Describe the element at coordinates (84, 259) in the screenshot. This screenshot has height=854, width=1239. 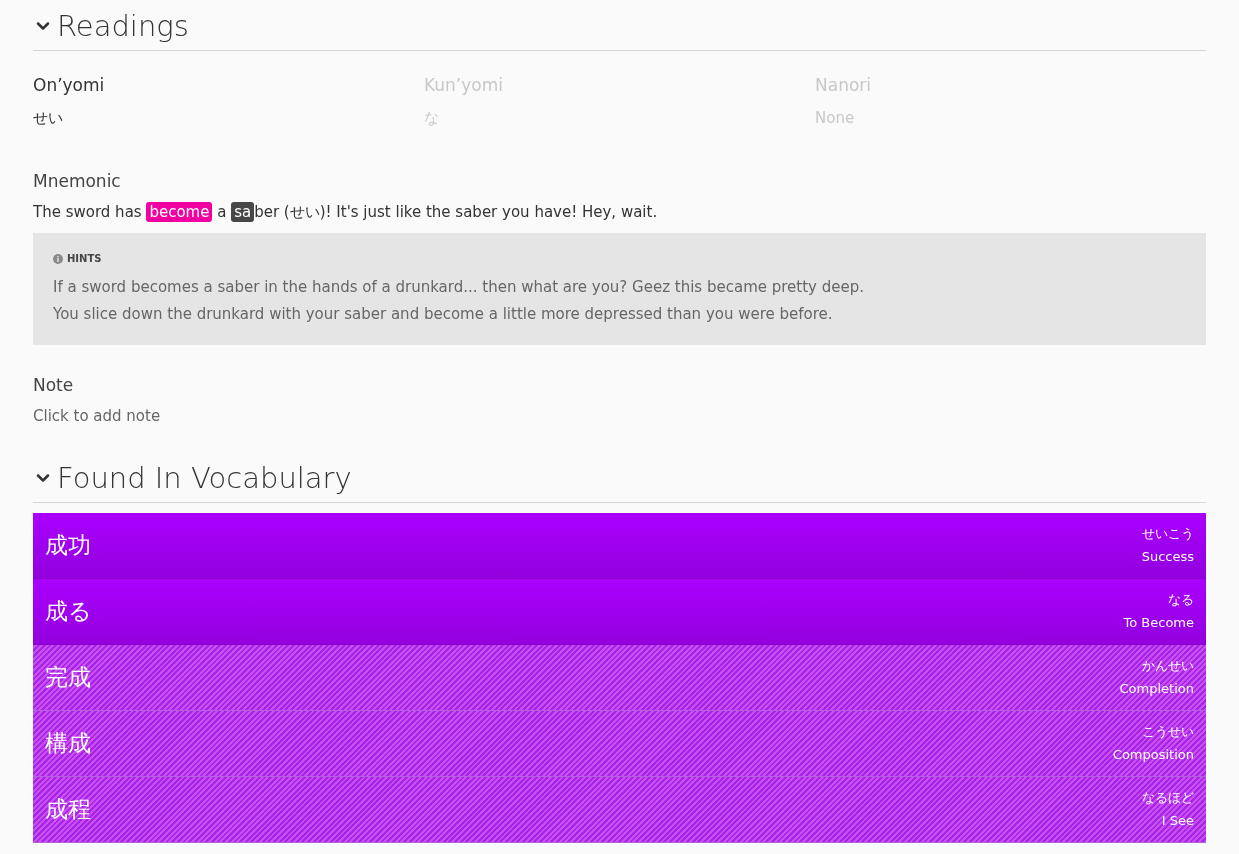
I see `hints-title: HINTS` at that location.